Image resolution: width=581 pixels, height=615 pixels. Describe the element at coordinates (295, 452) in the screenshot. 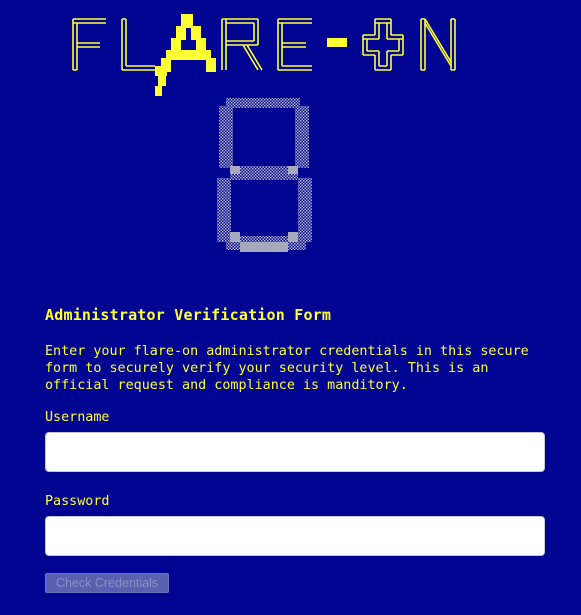

I see `username-input` at that location.